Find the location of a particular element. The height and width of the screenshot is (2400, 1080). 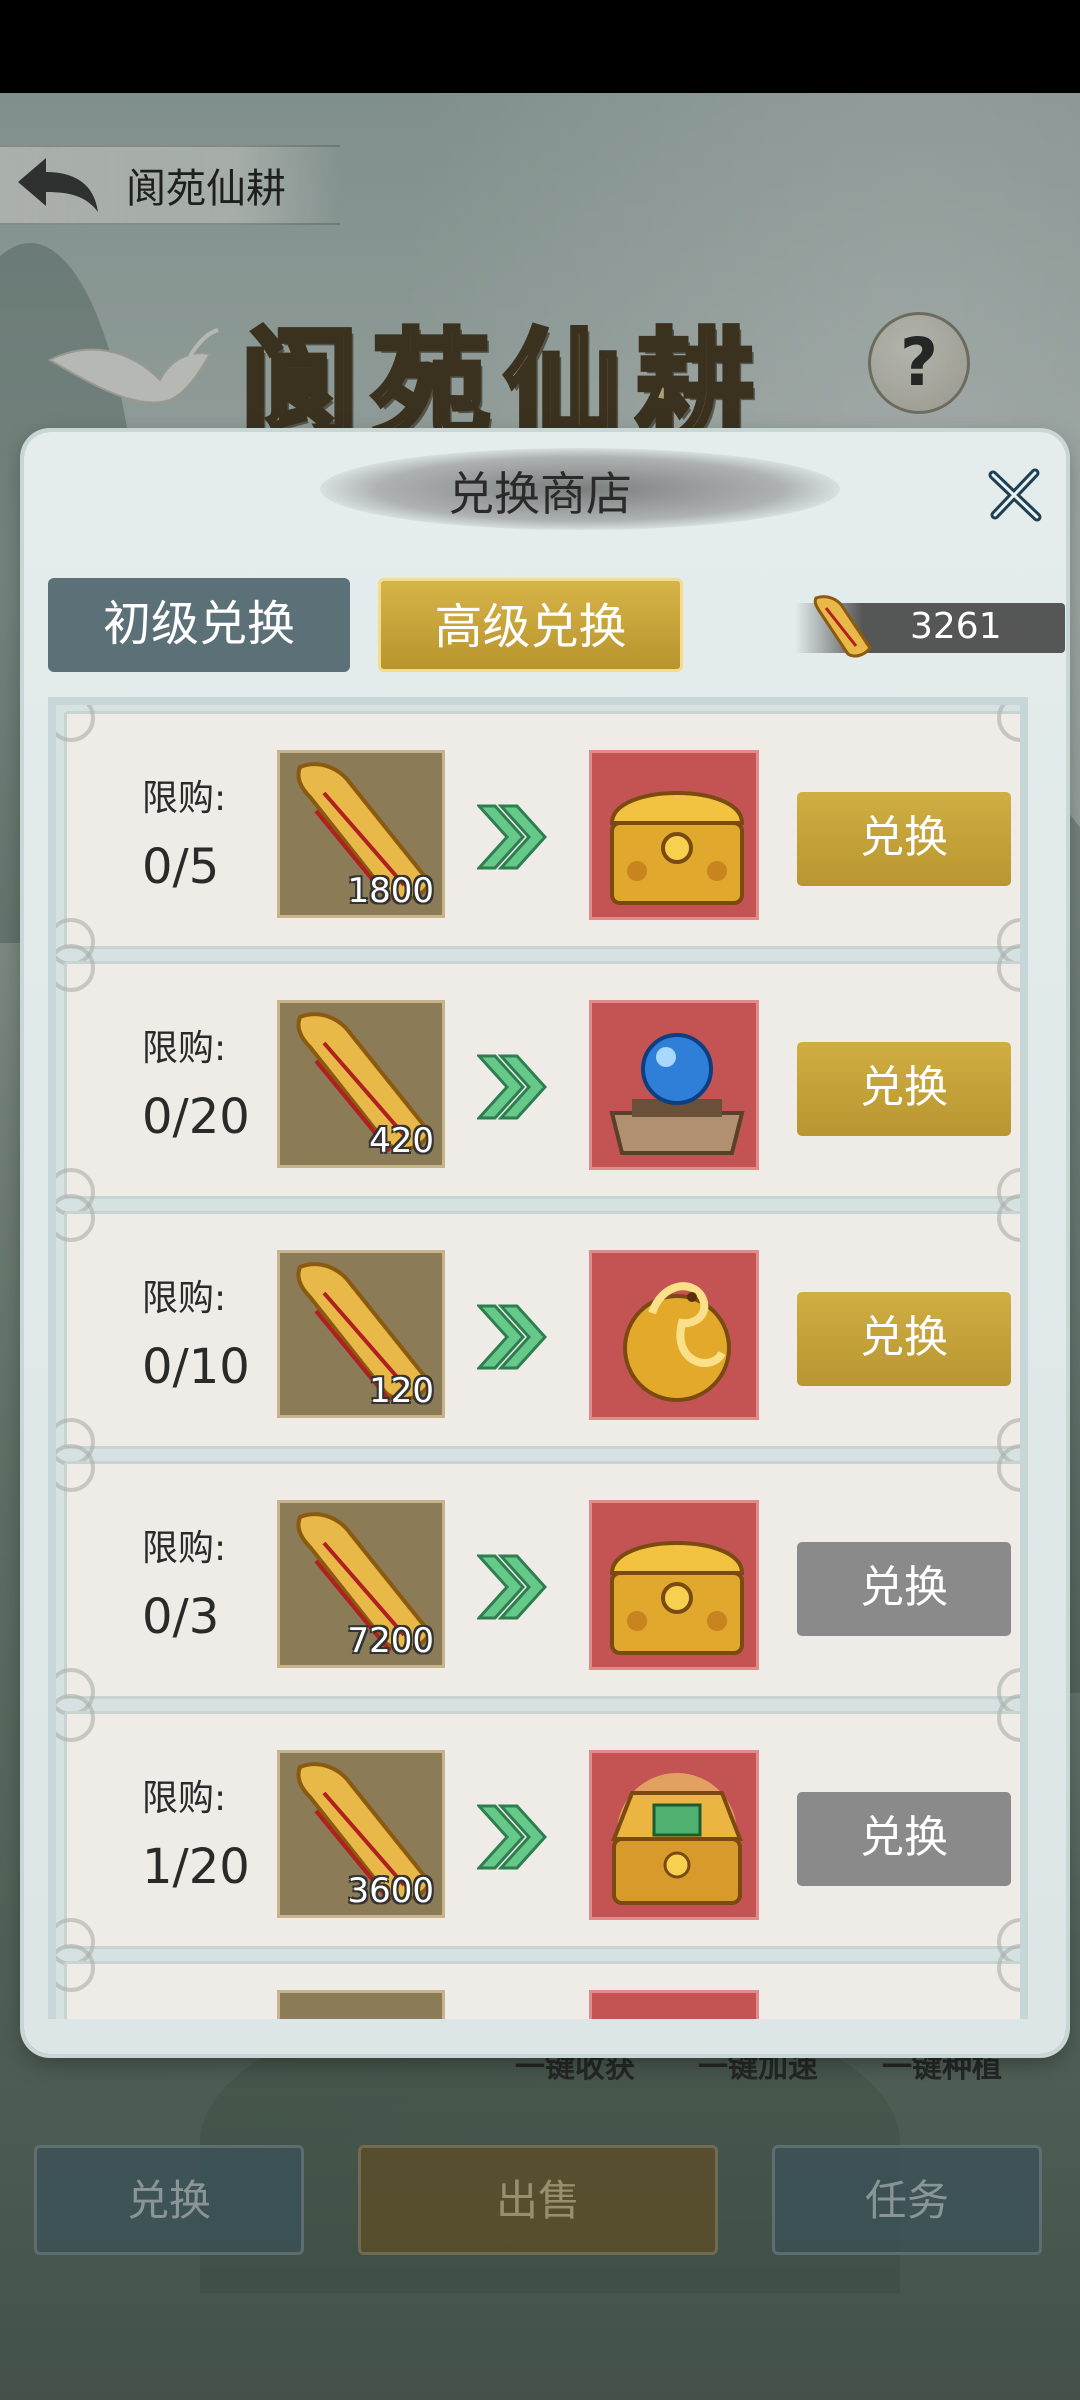

status-bar is located at coordinates (540, 46).